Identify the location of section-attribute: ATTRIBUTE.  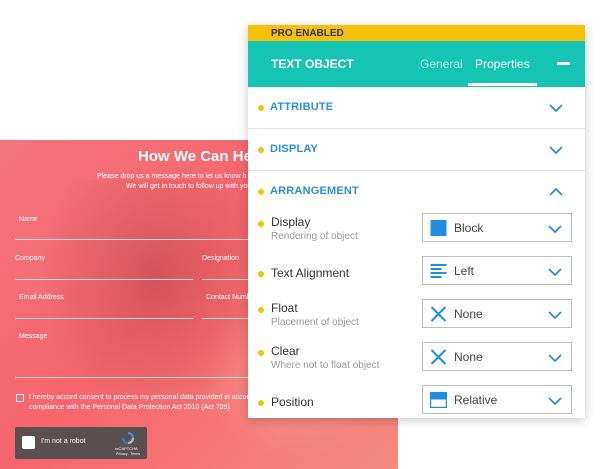
(416, 108).